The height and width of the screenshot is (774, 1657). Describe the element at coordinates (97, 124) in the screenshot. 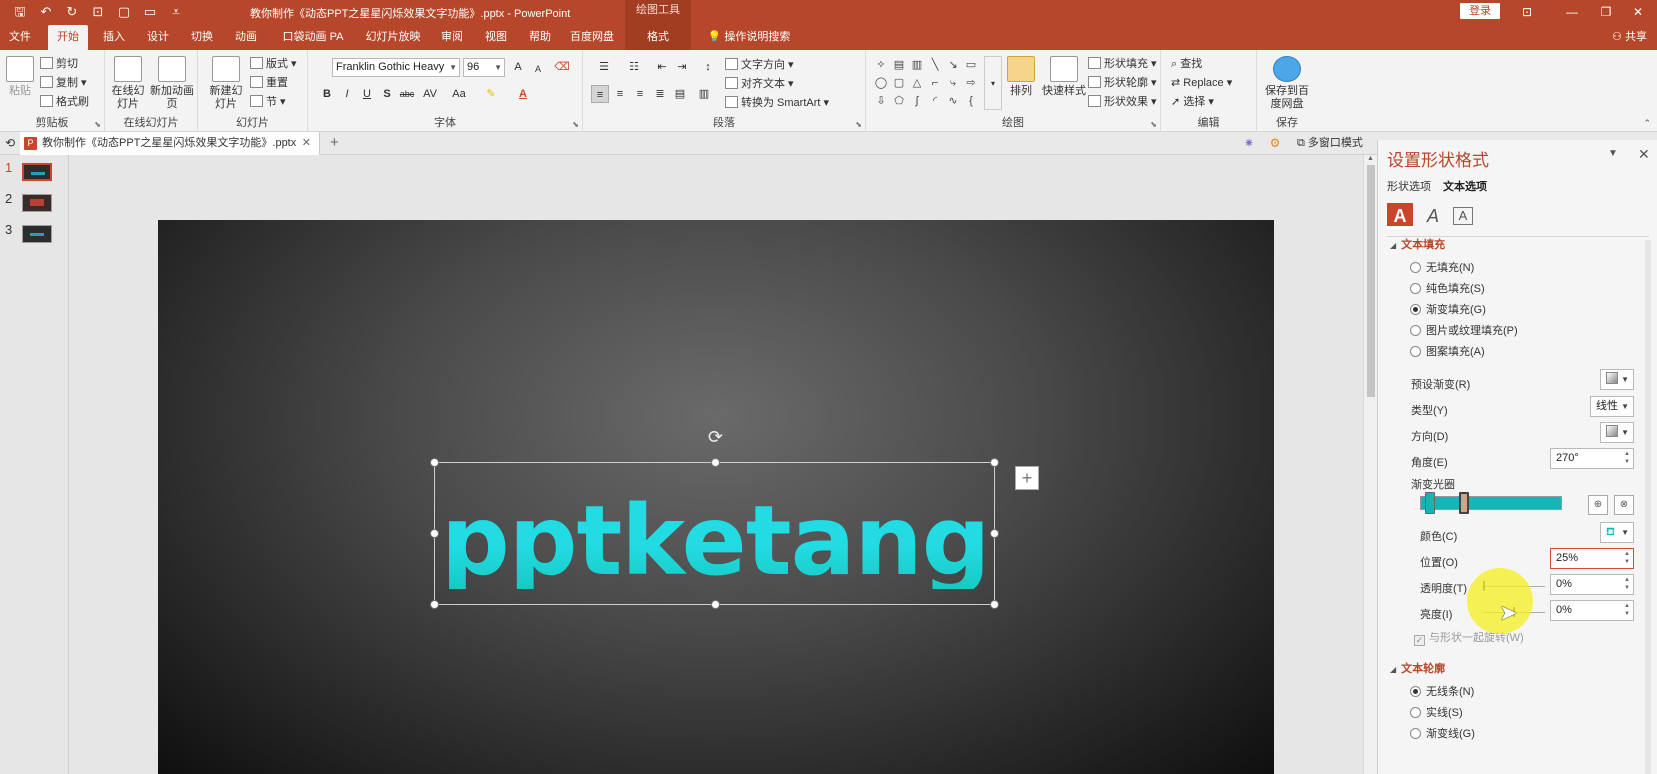

I see `clipboard-launcher-icon: ⬊` at that location.